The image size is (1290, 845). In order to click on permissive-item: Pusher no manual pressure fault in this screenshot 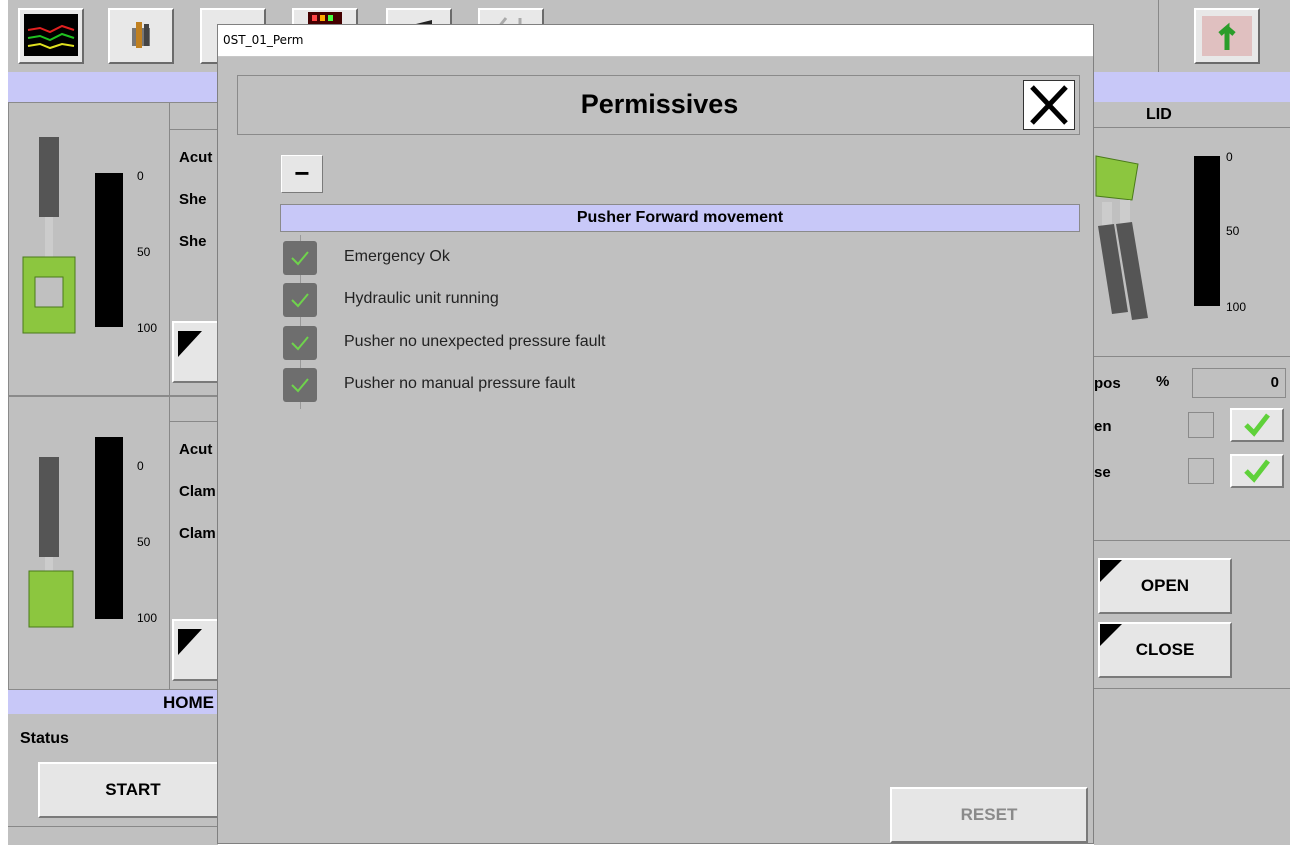, I will do `click(678, 385)`.